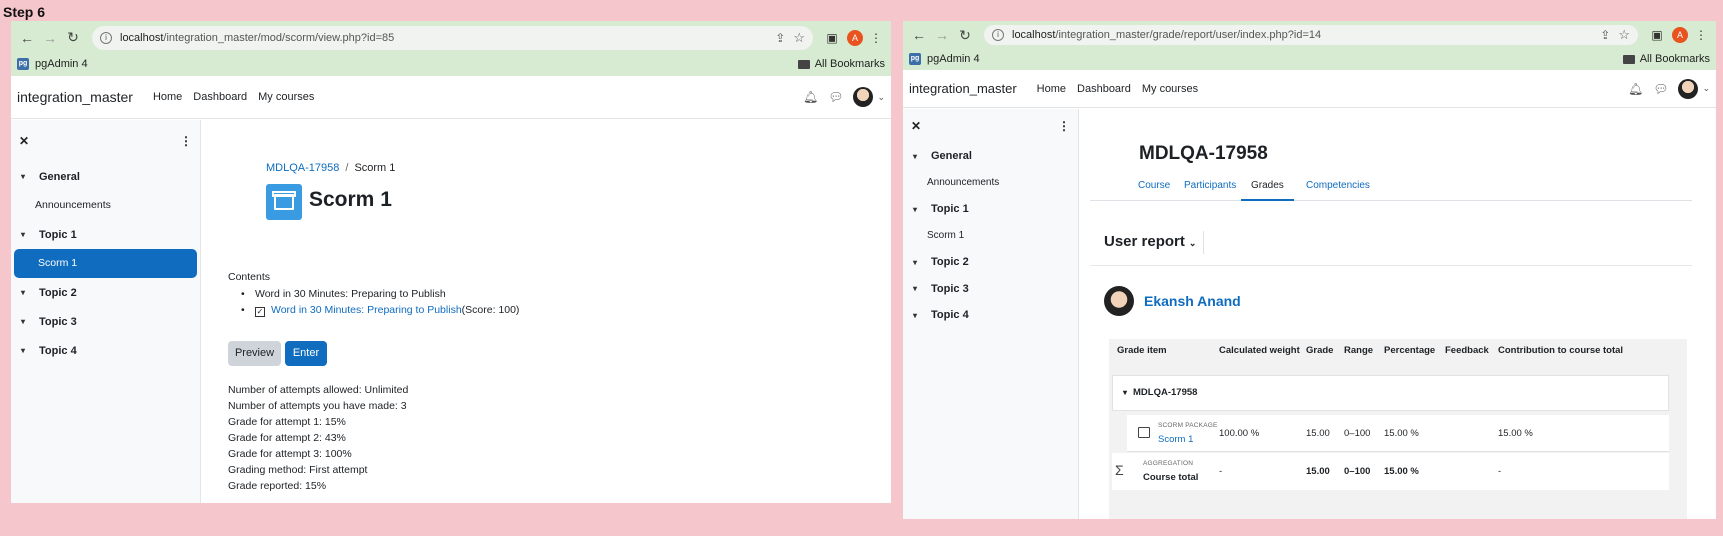 The image size is (1723, 536). I want to click on tab-participants: Participants, so click(1210, 186).